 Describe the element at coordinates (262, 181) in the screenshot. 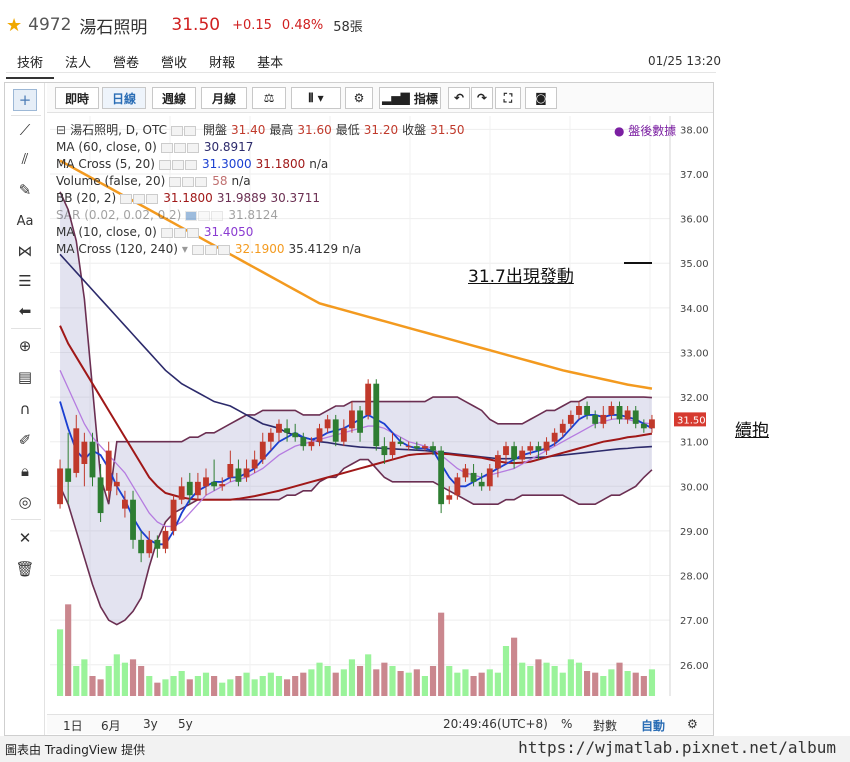

I see `legend-volume: Volume (false, 20) 58 n/a` at that location.